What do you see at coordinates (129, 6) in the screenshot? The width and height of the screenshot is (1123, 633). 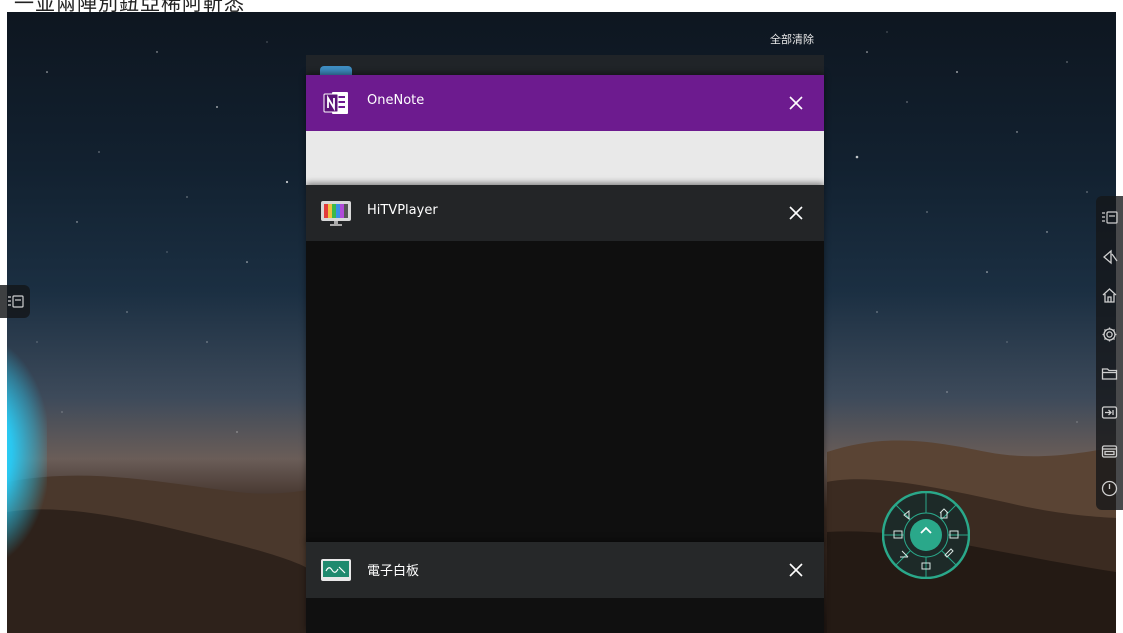 I see `header-caption: 一並兩陣別鈕亞稀阿靳悉` at bounding box center [129, 6].